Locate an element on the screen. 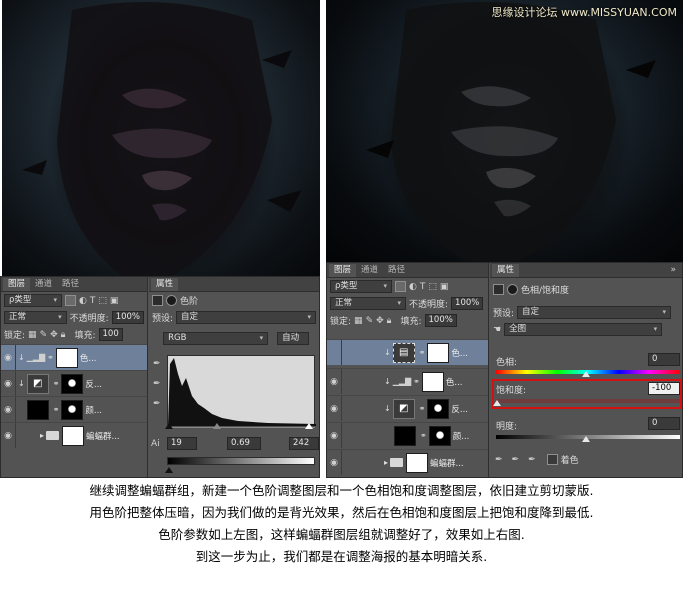 Image resolution: width=683 pixels, height=591 pixels. tab-paths-left: 路径 is located at coordinates (70, 284).